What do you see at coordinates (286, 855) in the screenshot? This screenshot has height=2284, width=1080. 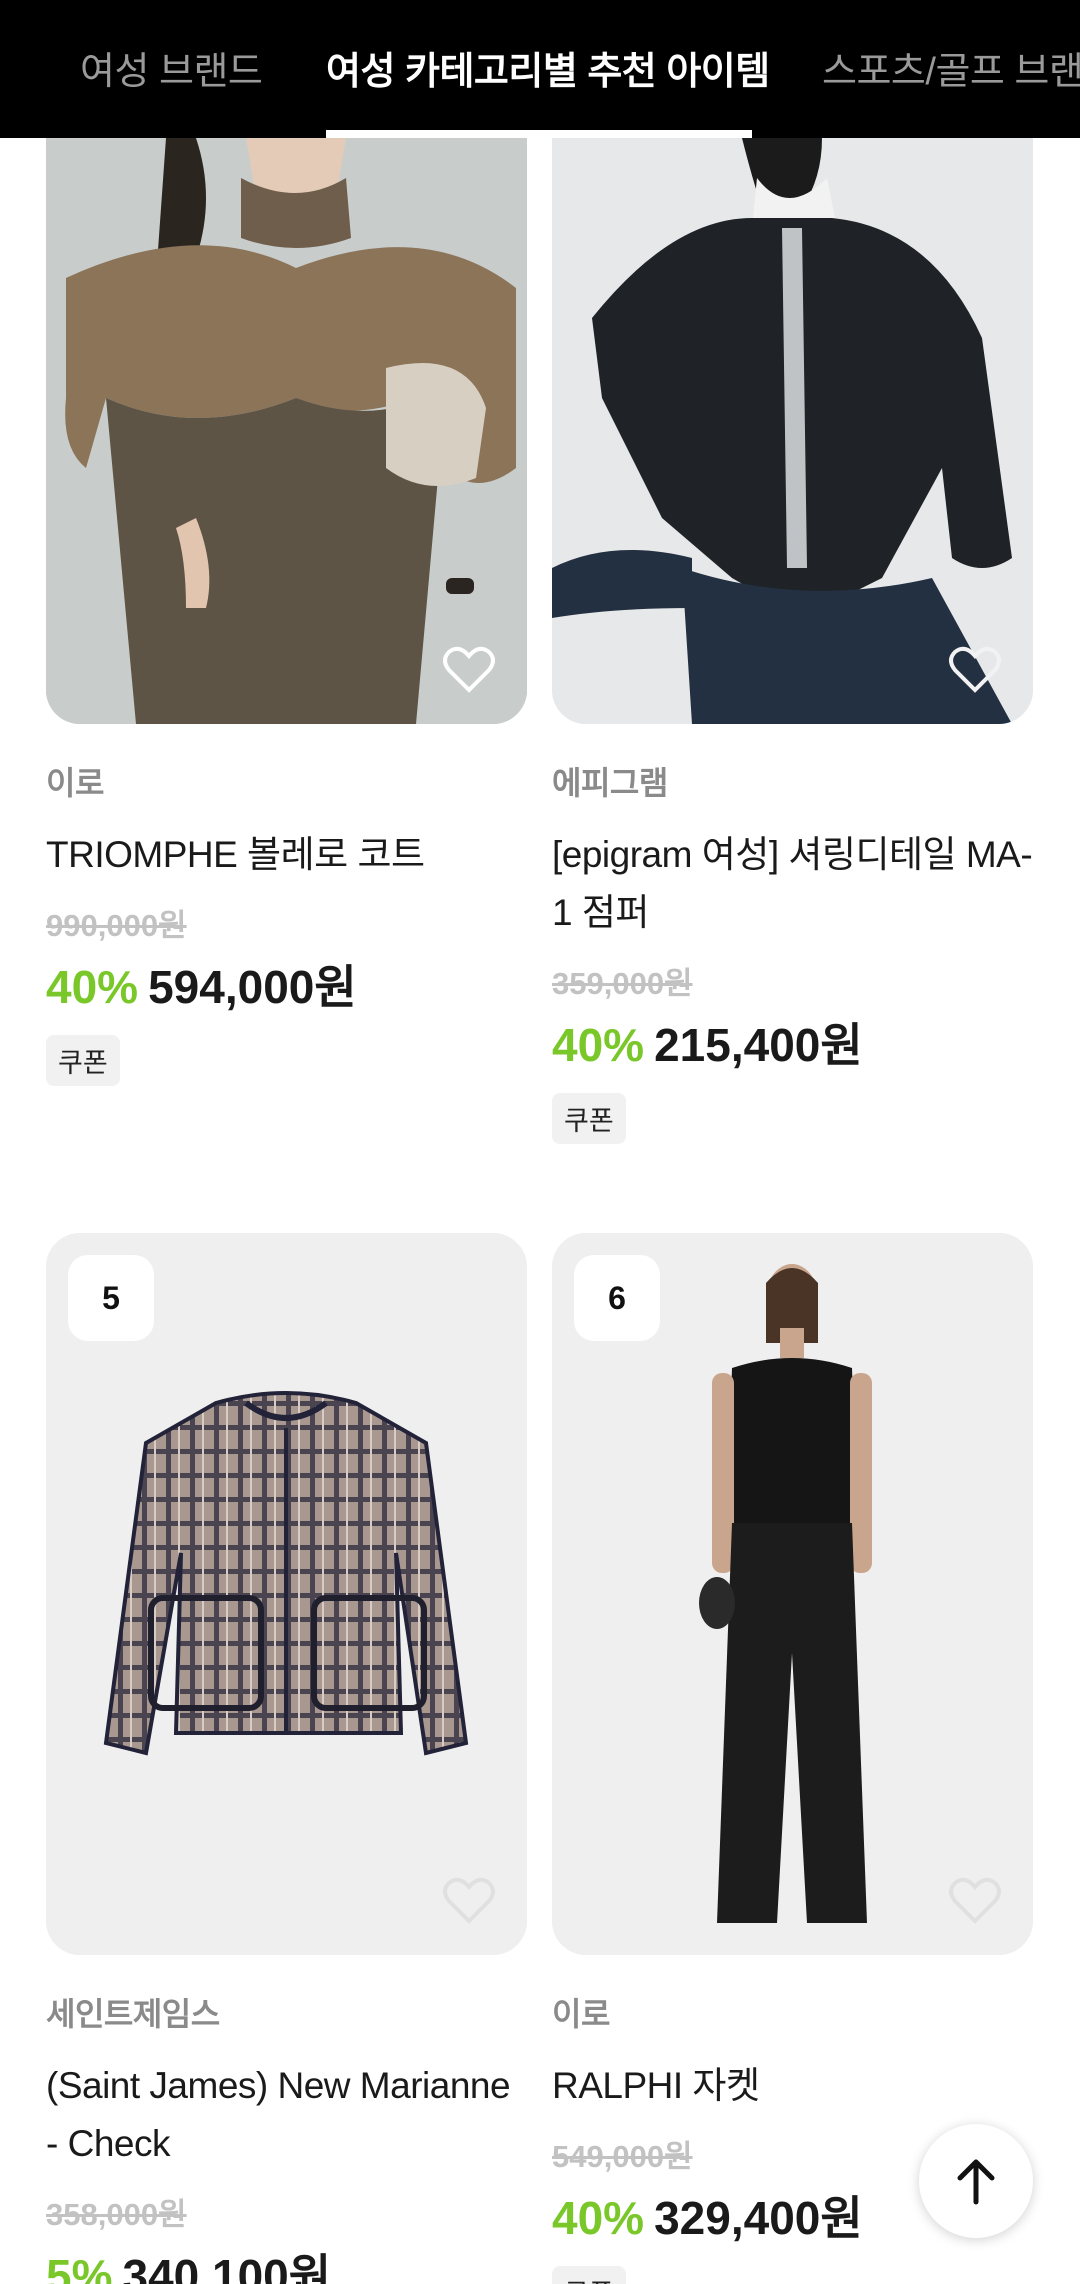 I see `product-title: TRIOMPHE 볼레로 코트` at bounding box center [286, 855].